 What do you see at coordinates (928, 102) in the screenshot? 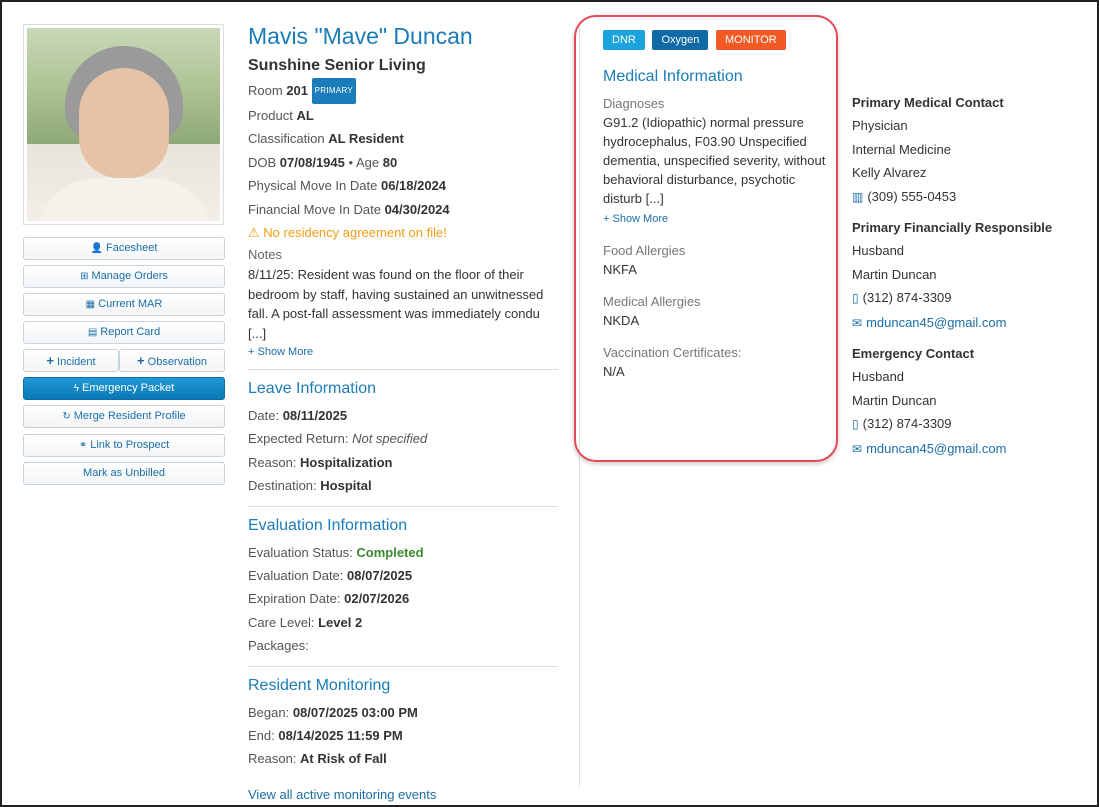
I see `primary-medical-contact-title: Primary Medical Contact` at bounding box center [928, 102].